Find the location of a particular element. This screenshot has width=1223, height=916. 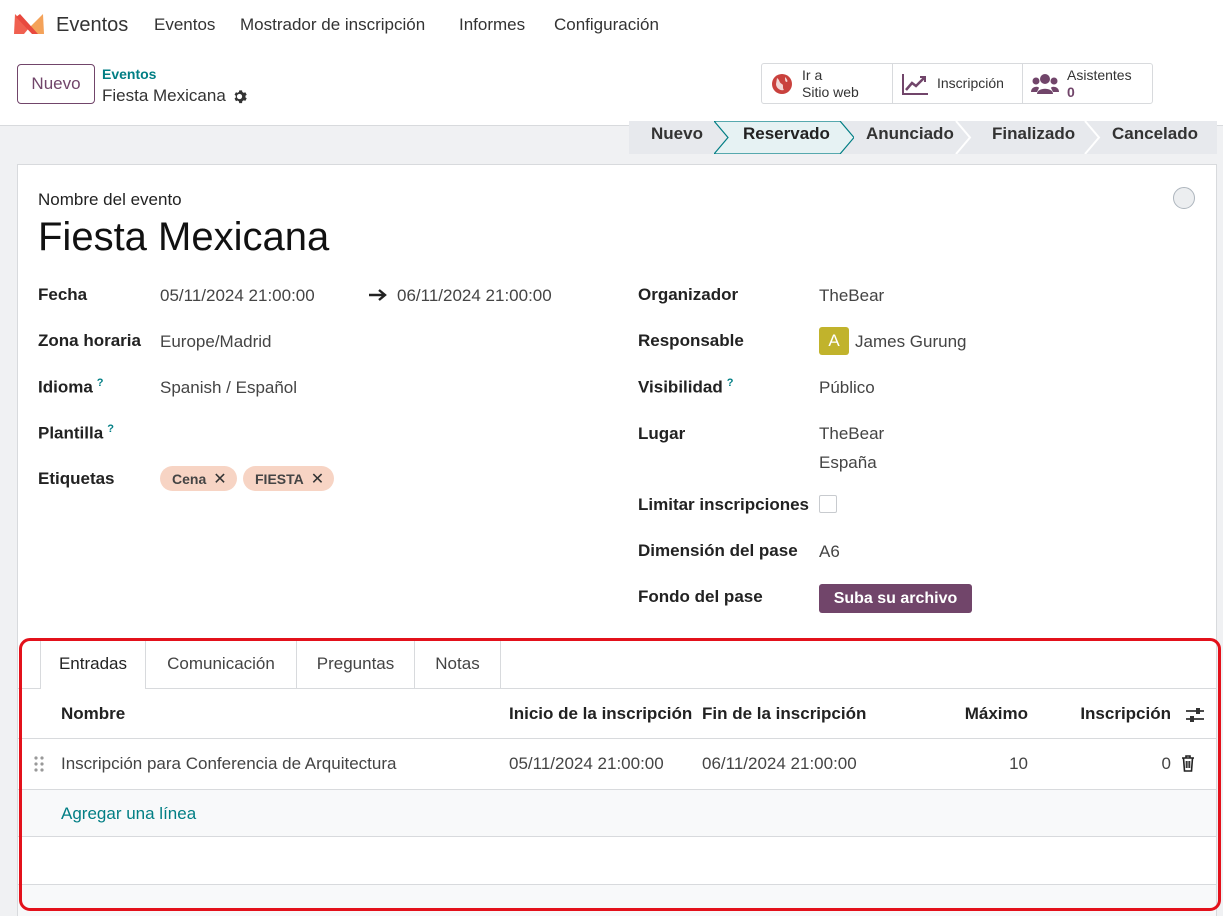

cell-fin: 06/11/2024 21:00:00 is located at coordinates (779, 764).